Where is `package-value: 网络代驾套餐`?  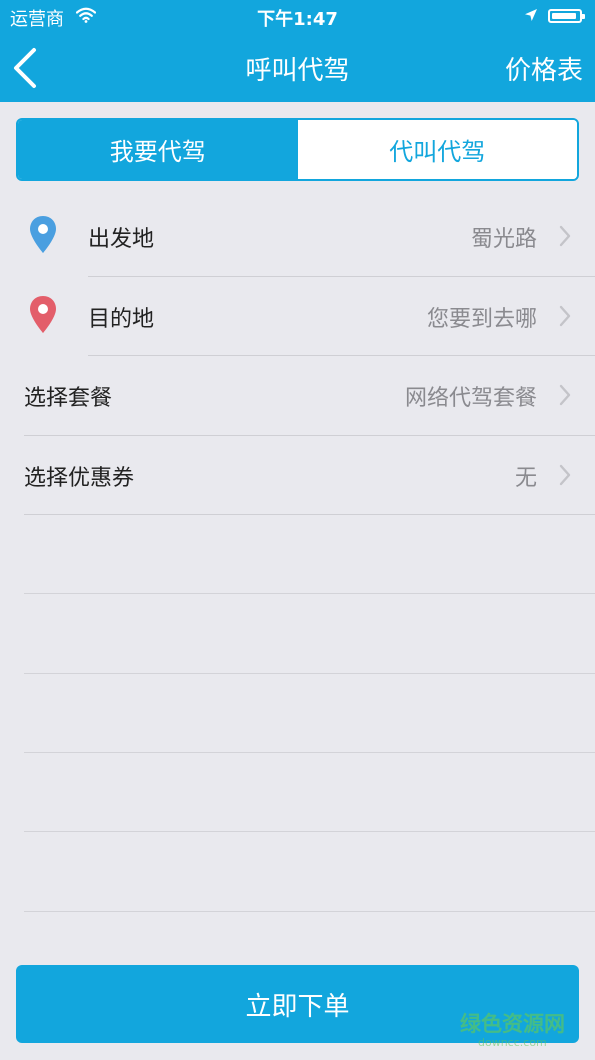 package-value: 网络代驾套餐 is located at coordinates (470, 398).